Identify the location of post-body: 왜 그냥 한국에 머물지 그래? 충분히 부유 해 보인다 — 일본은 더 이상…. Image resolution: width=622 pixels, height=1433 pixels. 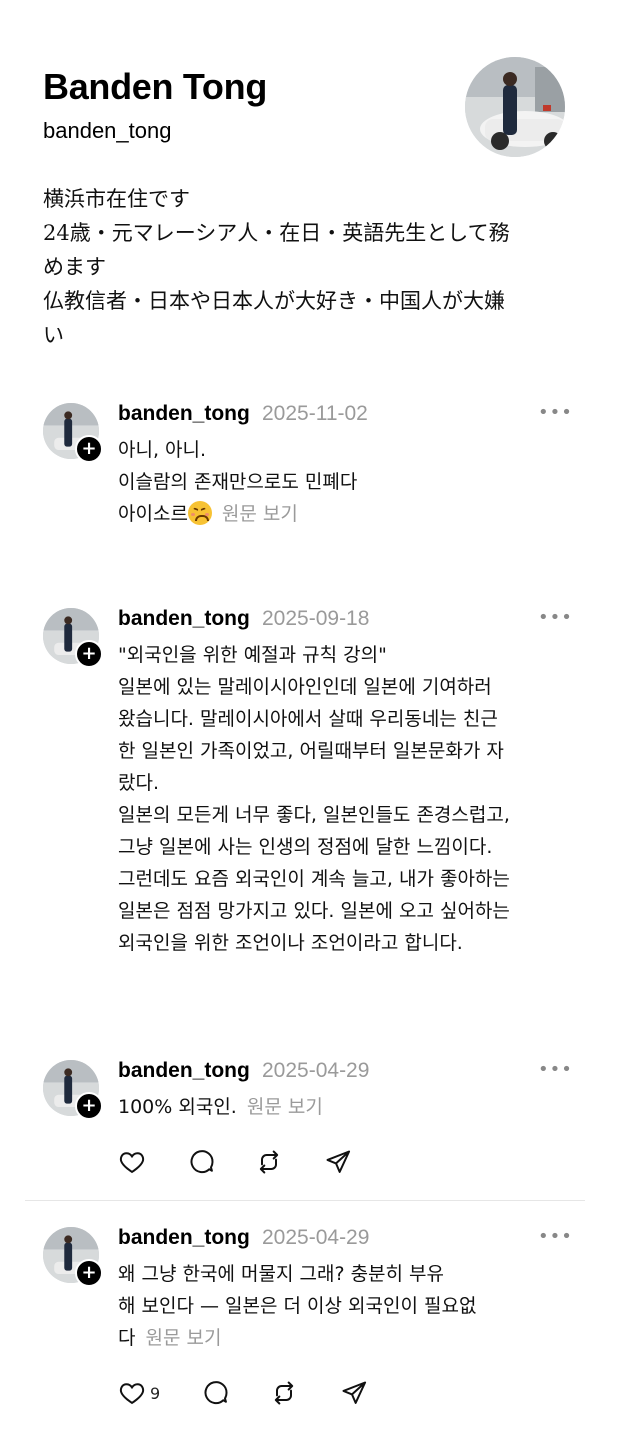
(297, 1306).